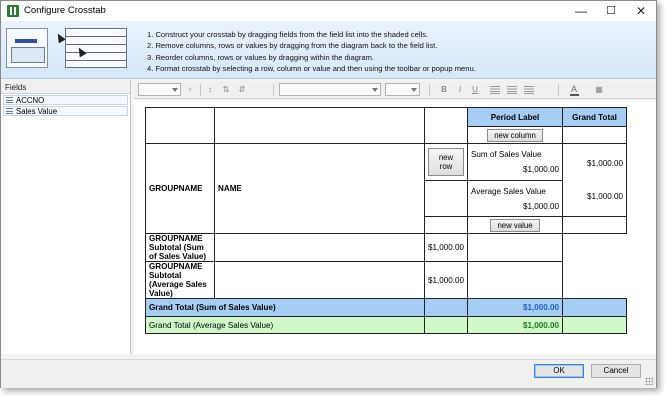  What do you see at coordinates (180, 188) in the screenshot?
I see `row-field-groupname: GROUPNAME` at bounding box center [180, 188].